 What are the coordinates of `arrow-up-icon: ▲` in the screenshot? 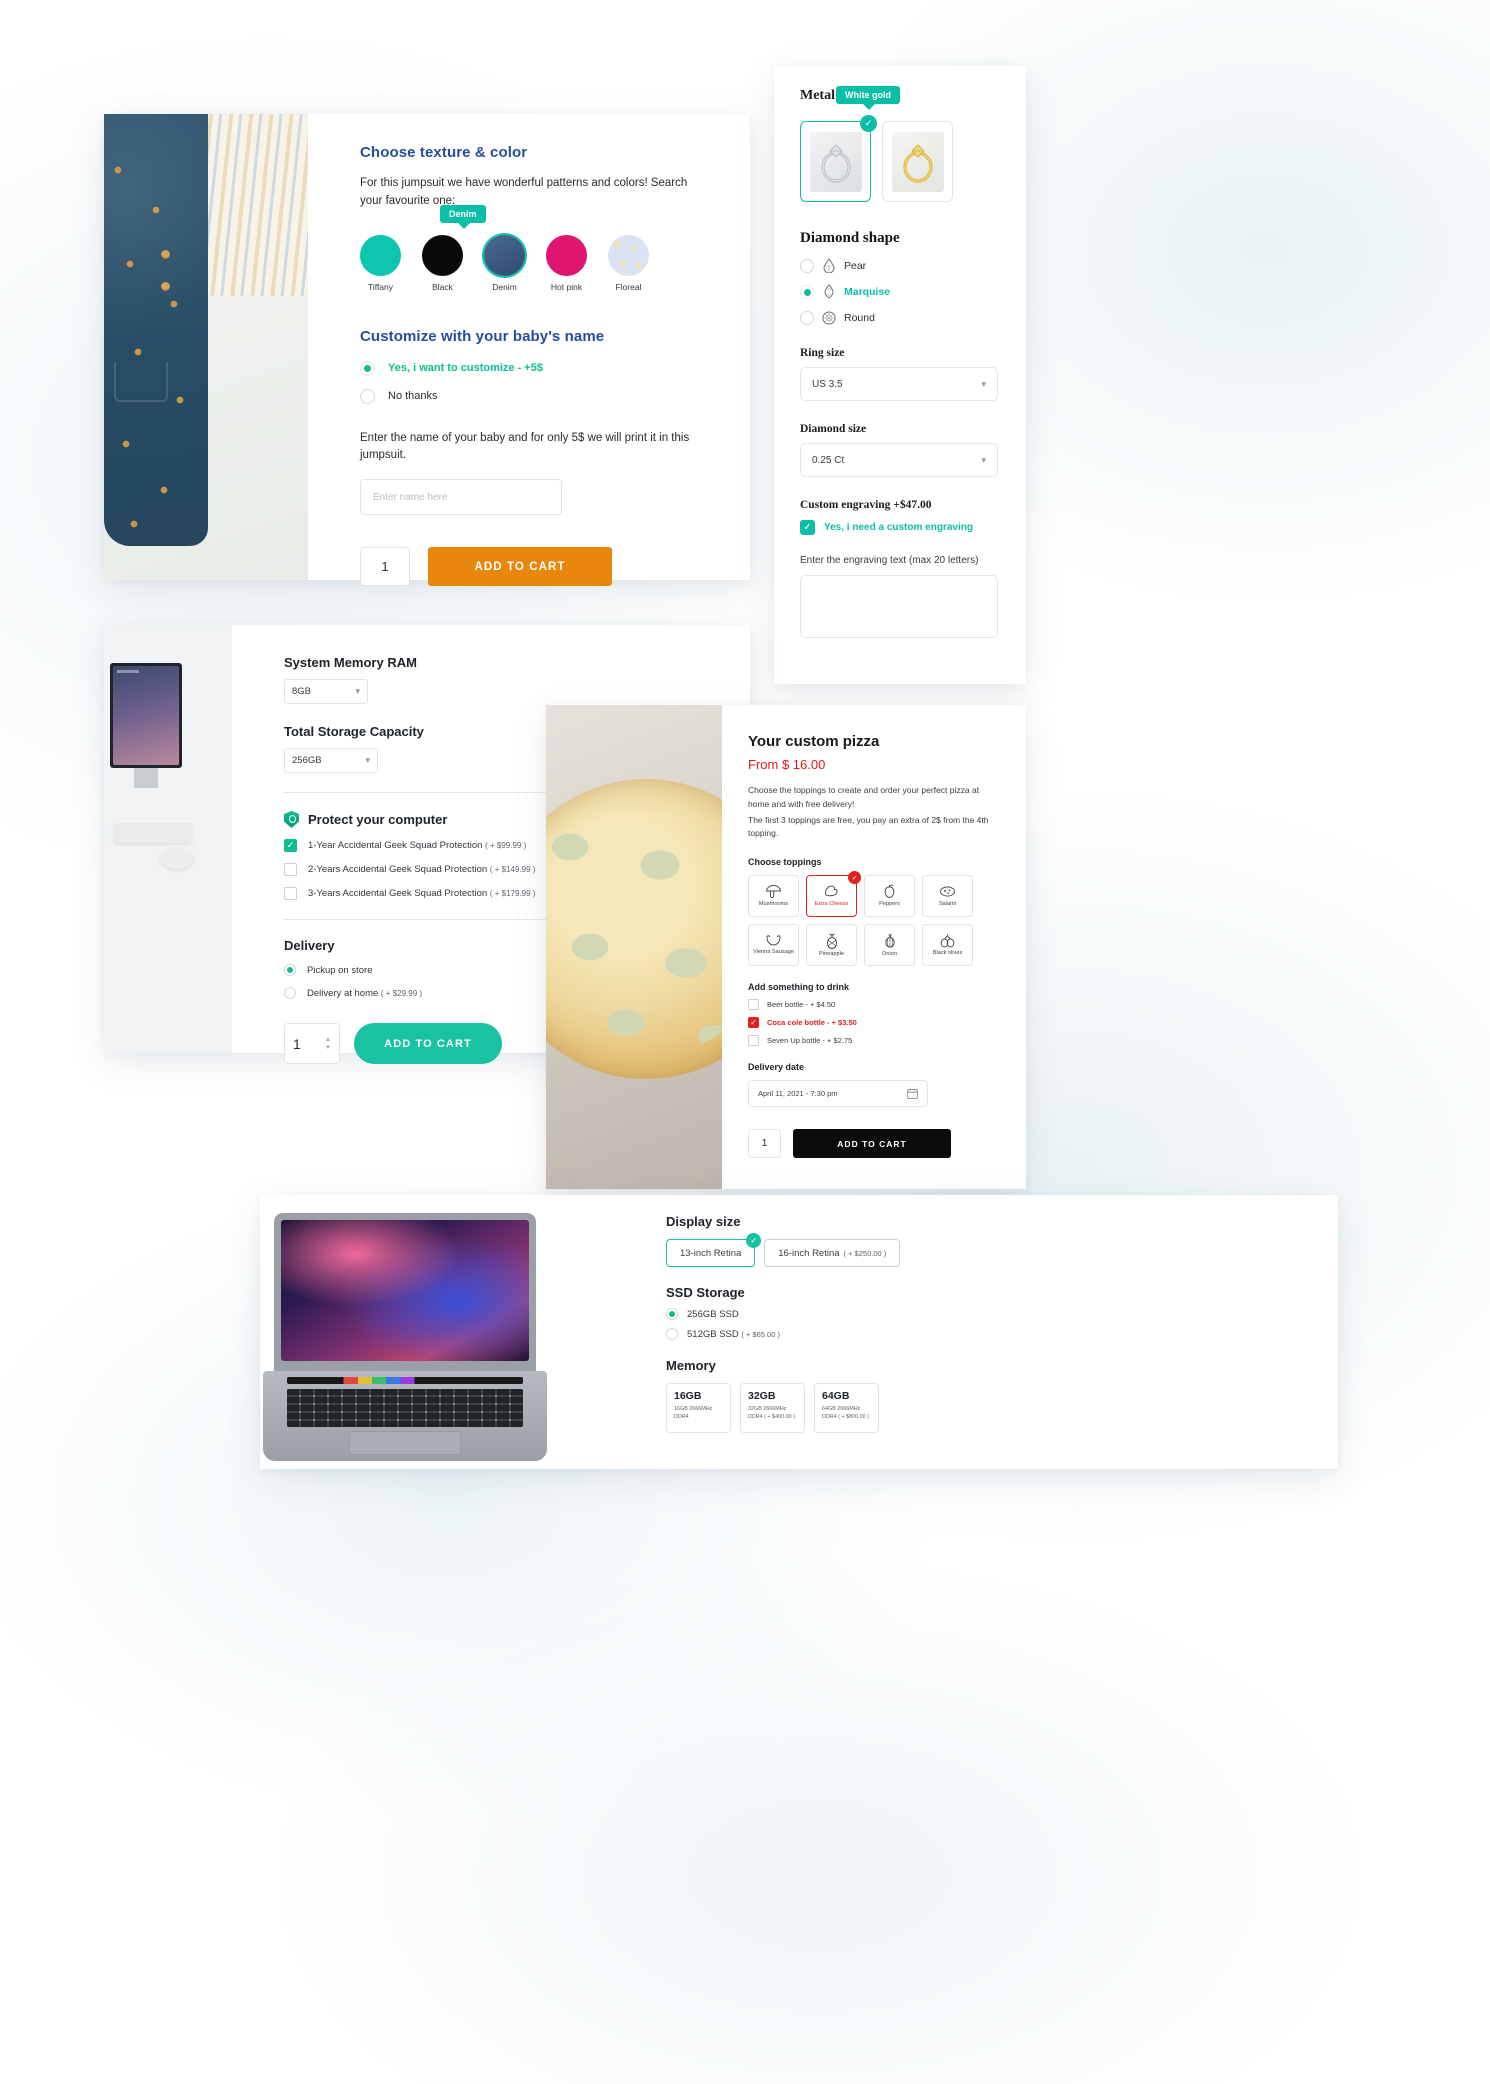 It's located at (328, 1040).